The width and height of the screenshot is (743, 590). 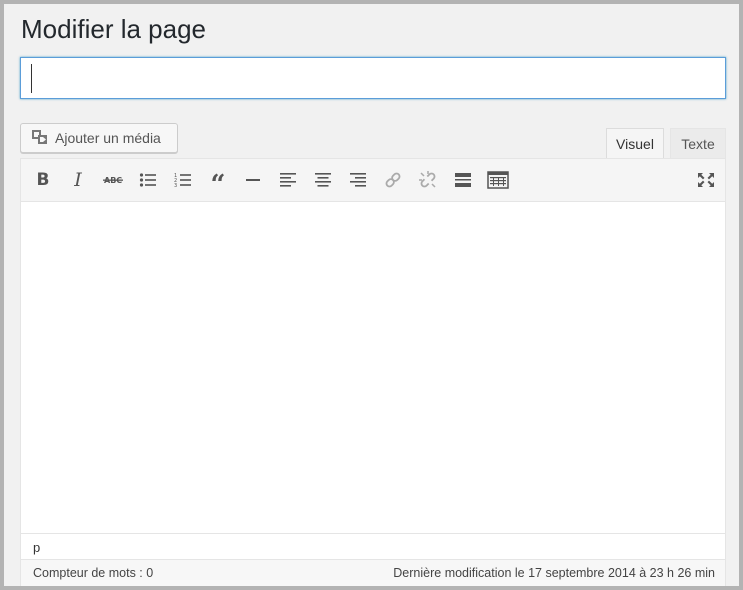 I want to click on align-right-button, so click(x=358, y=180).